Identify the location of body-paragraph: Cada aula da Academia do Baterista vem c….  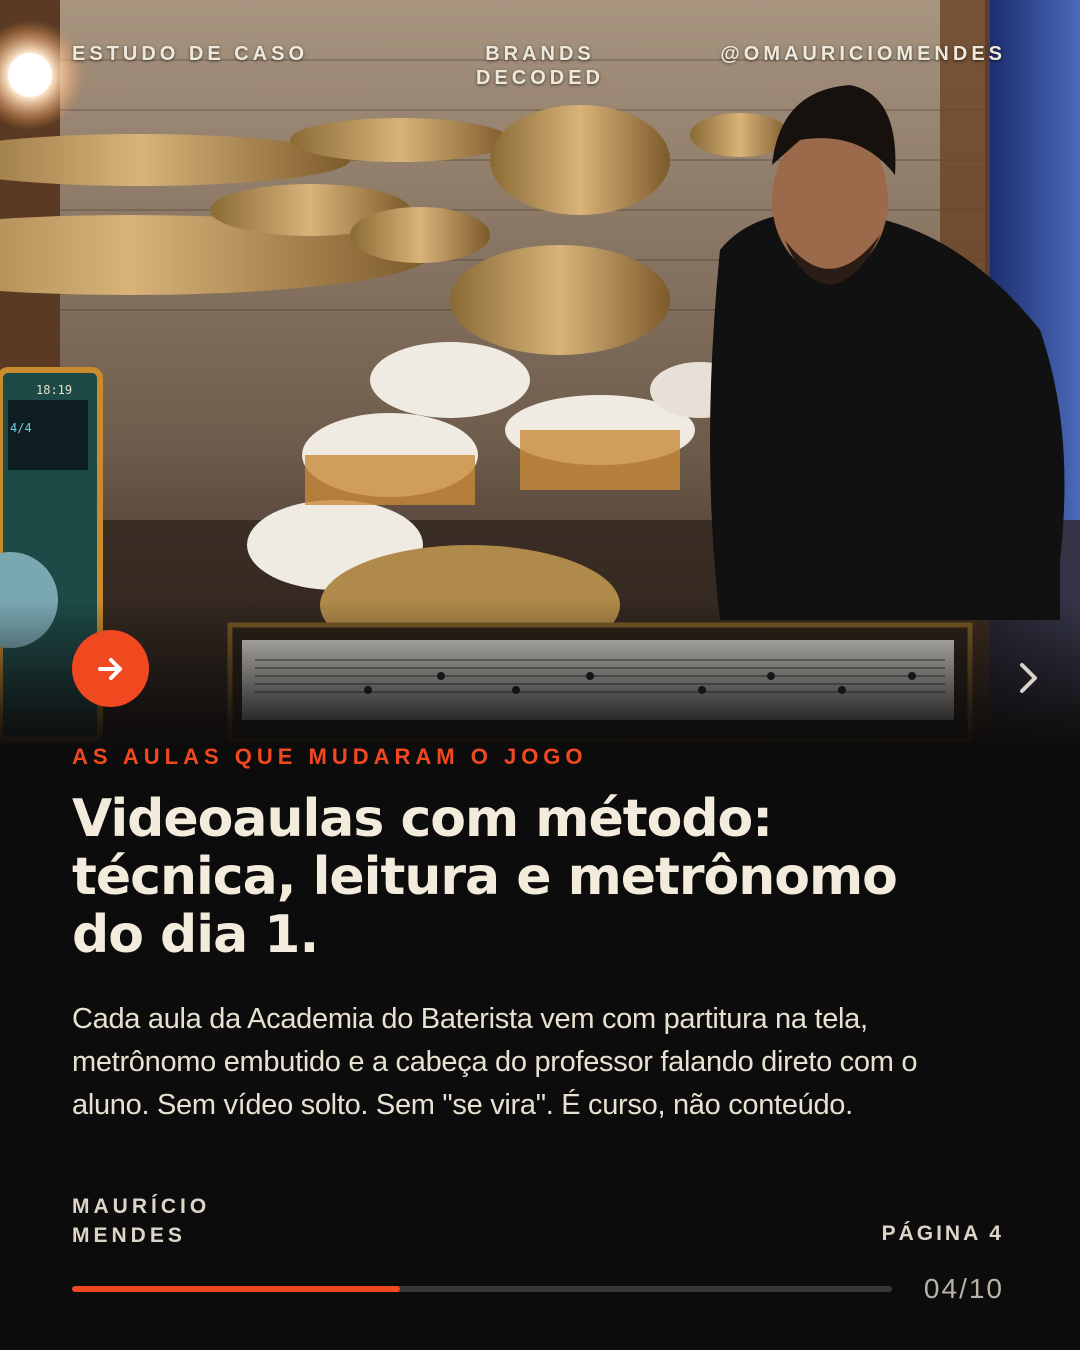
(495, 1062).